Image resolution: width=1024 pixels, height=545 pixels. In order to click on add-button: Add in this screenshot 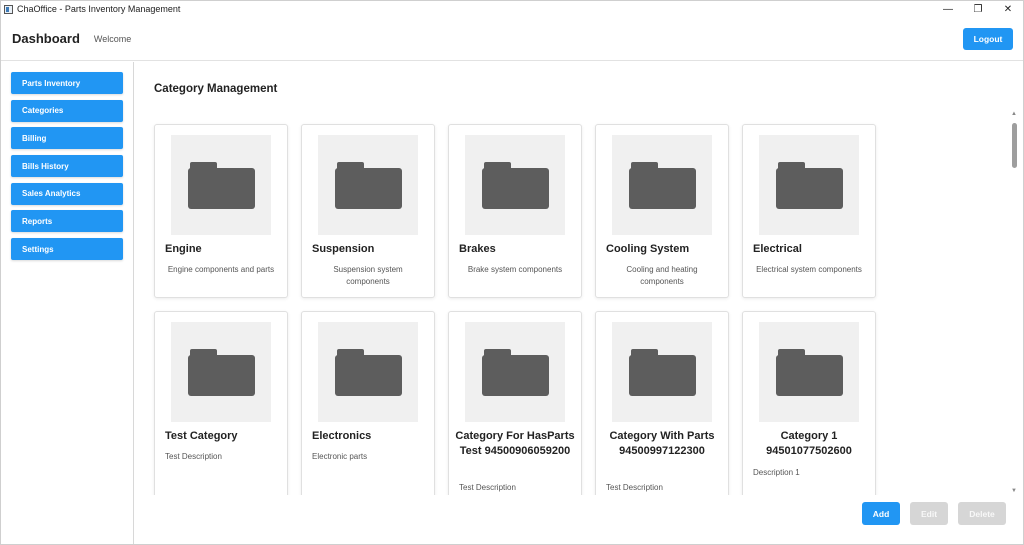, I will do `click(881, 513)`.